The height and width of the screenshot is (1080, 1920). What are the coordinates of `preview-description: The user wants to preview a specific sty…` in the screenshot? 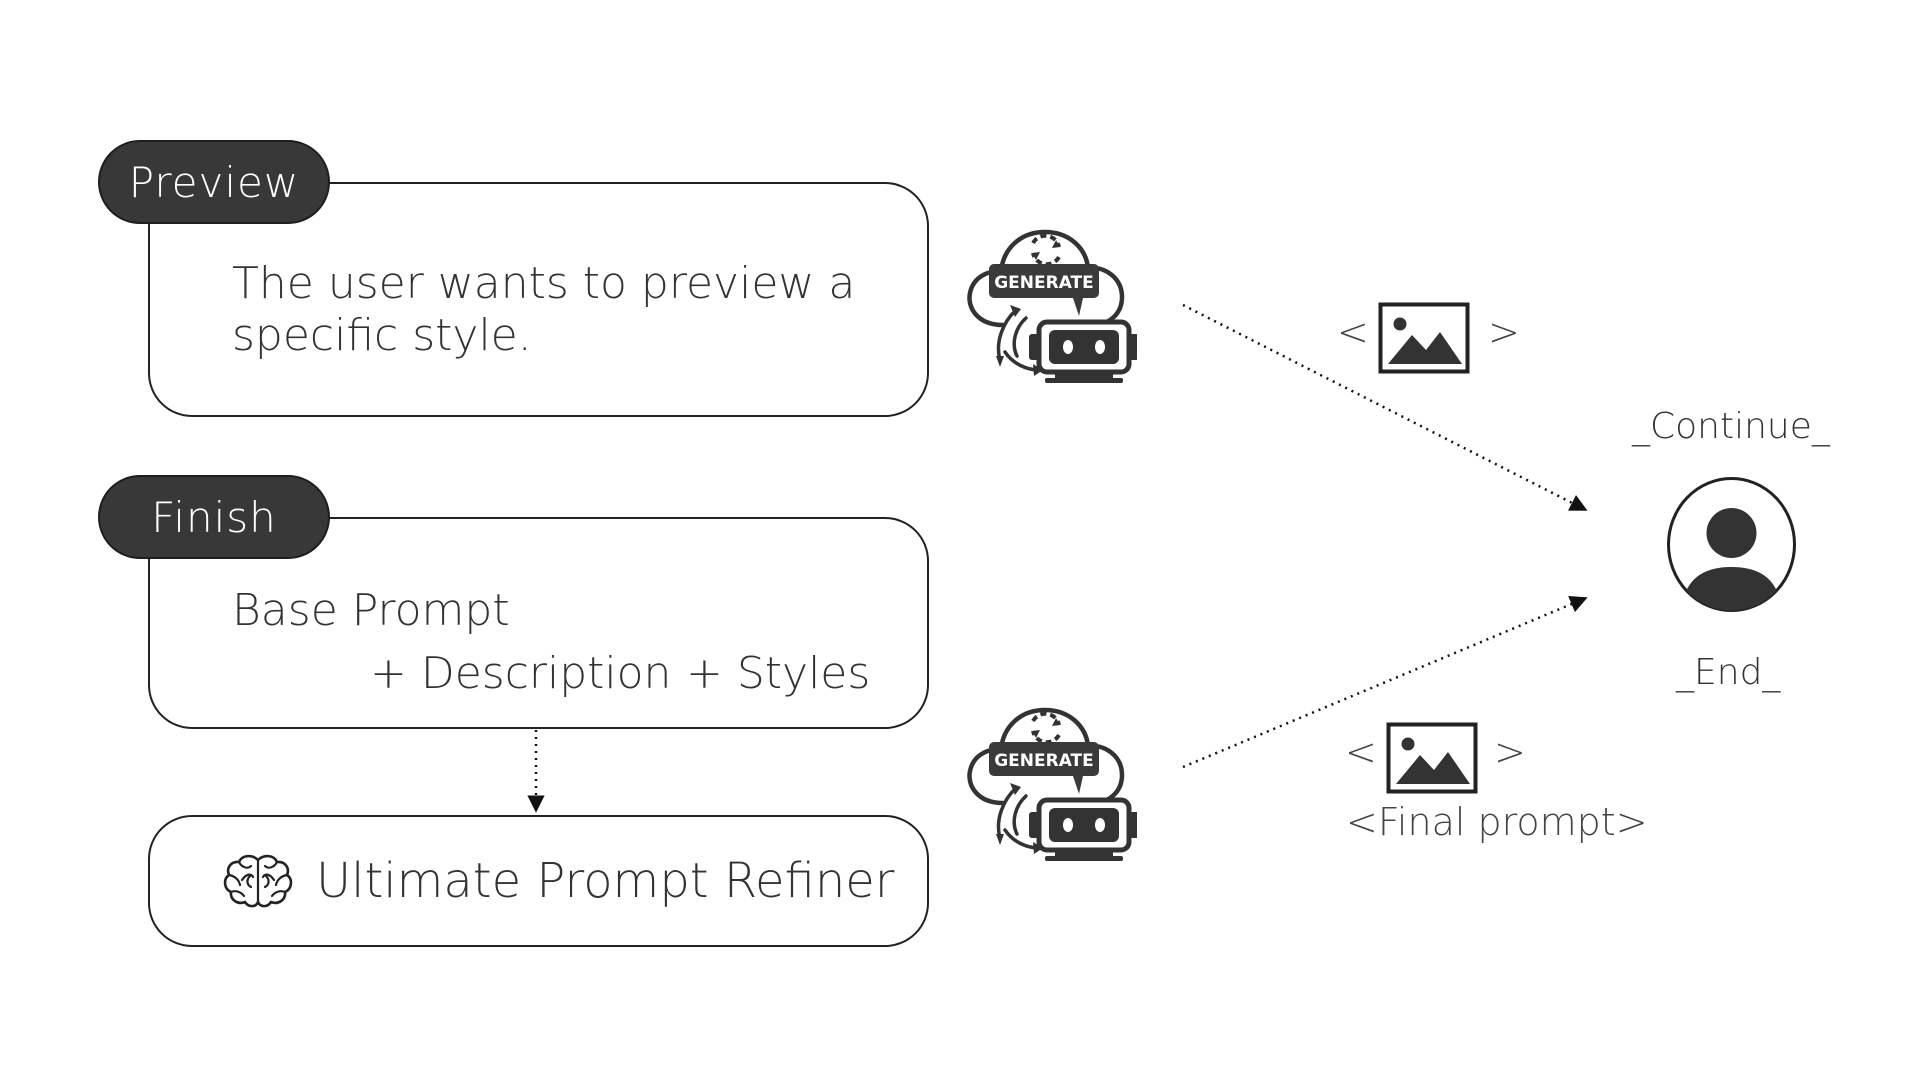 It's located at (544, 309).